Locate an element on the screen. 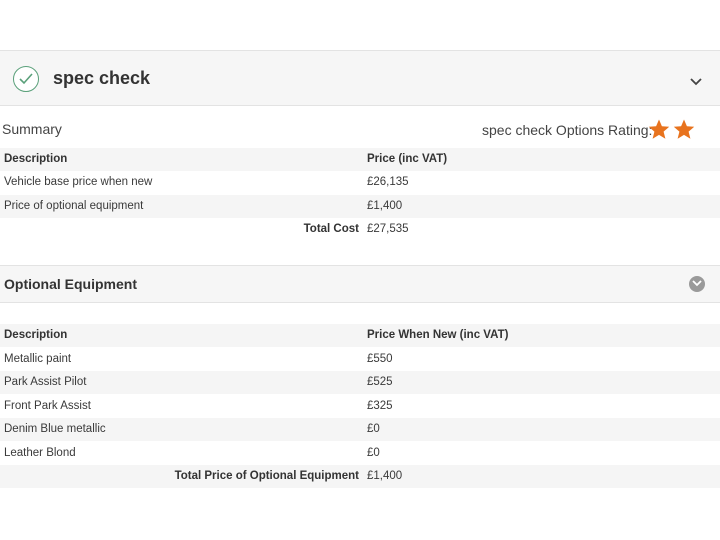 The height and width of the screenshot is (540, 720). row-price: £1,400 is located at coordinates (385, 206).